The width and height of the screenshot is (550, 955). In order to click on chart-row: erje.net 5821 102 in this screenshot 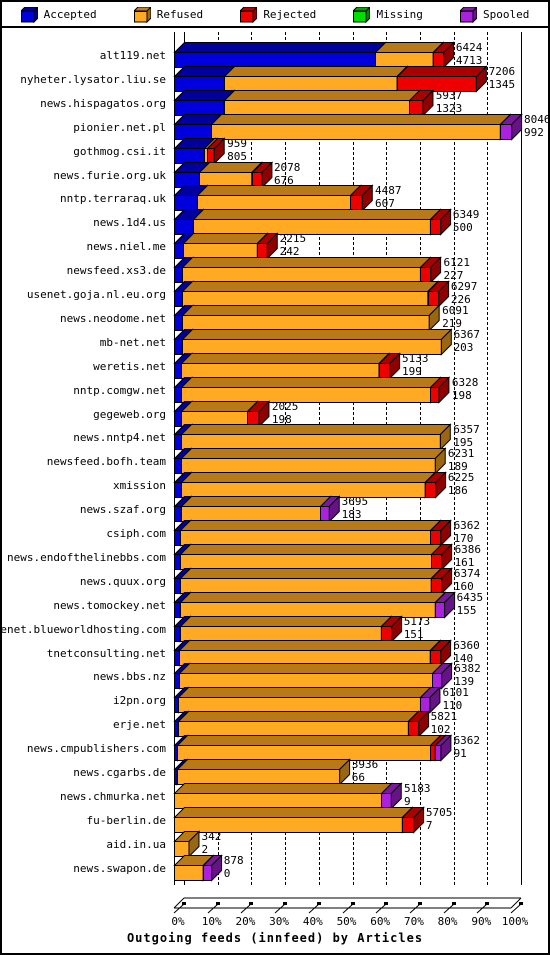, I will do `click(275, 724)`.